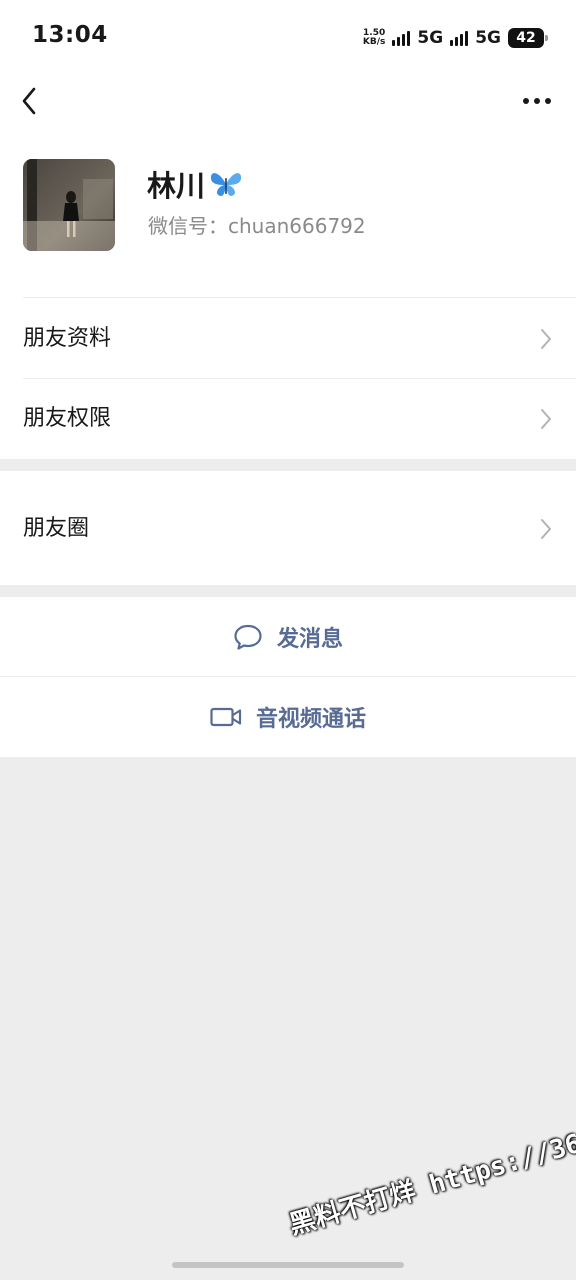 The width and height of the screenshot is (576, 1280). Describe the element at coordinates (288, 339) in the screenshot. I see `row-friend-profile: 朋友资料` at that location.